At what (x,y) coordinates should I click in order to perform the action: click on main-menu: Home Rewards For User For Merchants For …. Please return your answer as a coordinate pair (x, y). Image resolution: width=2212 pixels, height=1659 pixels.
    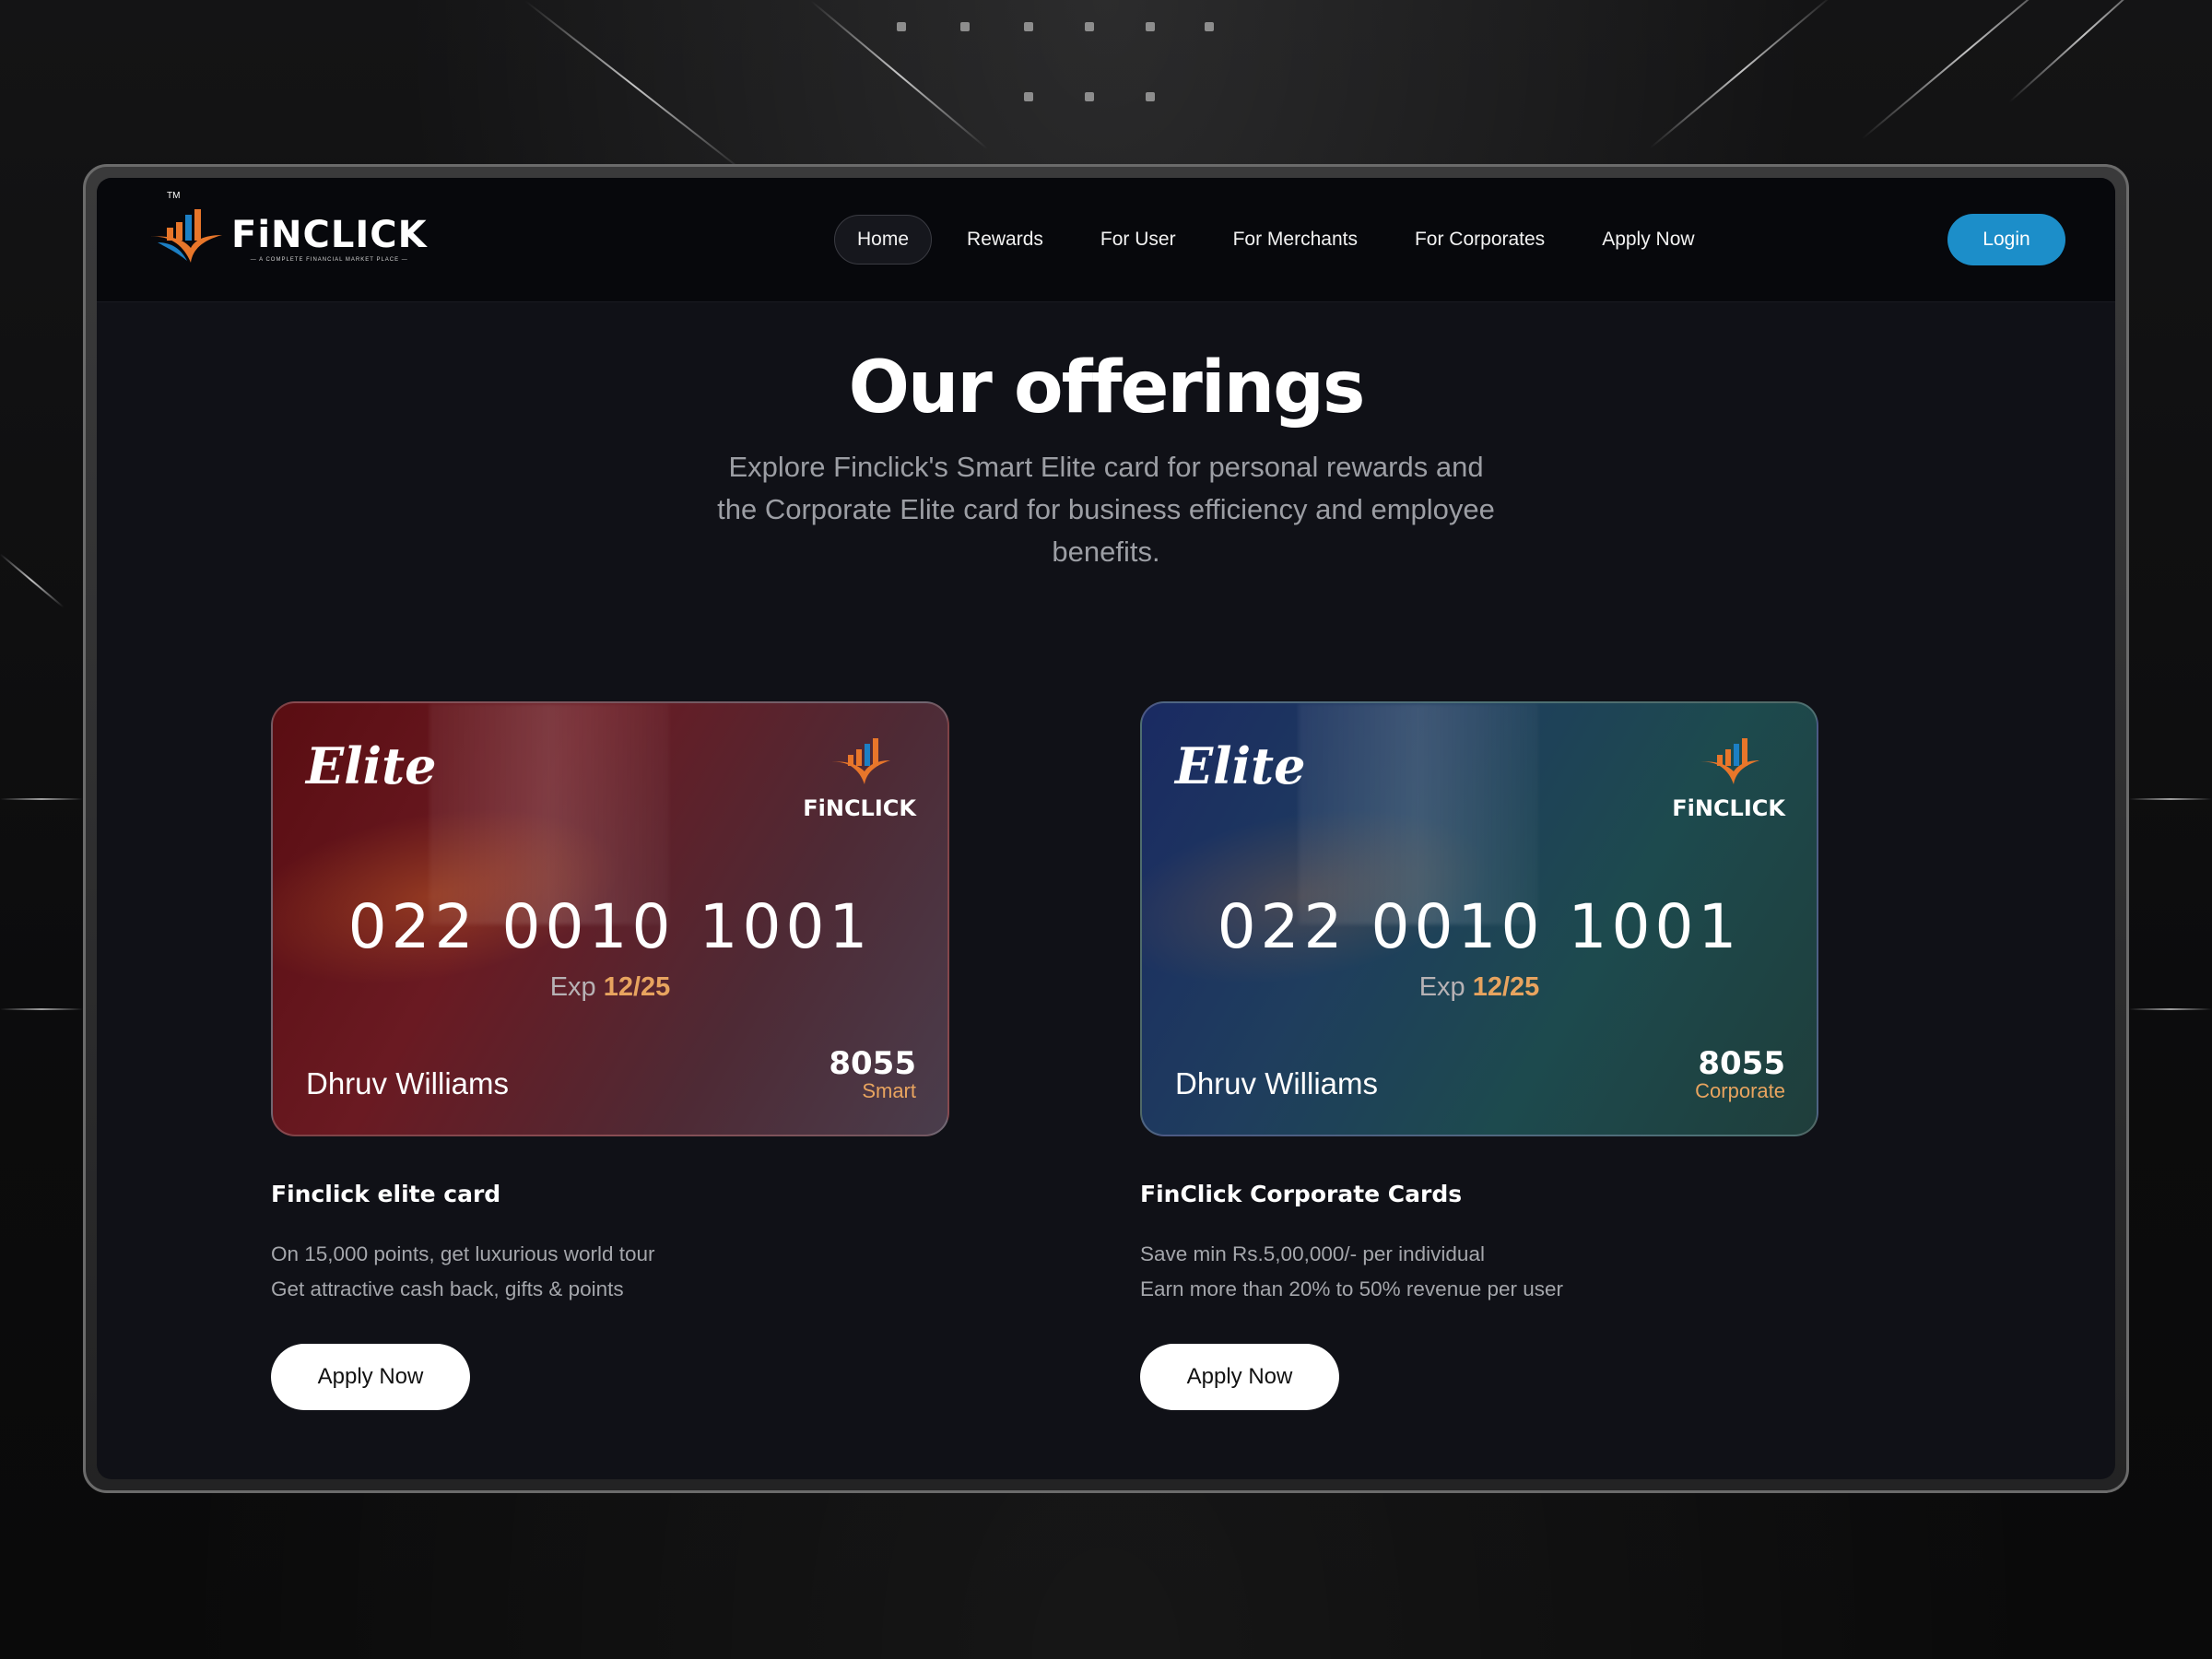
    Looking at the image, I should click on (1275, 240).